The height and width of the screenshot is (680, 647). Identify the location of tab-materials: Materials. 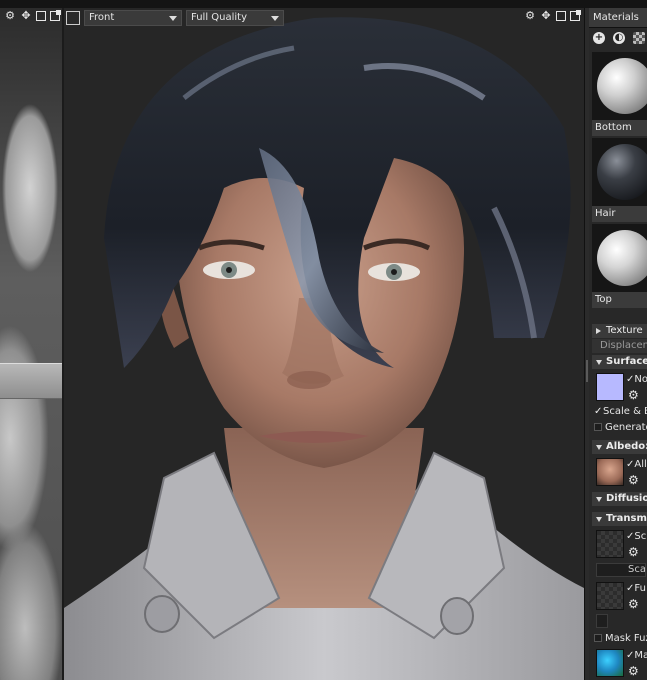
(618, 18).